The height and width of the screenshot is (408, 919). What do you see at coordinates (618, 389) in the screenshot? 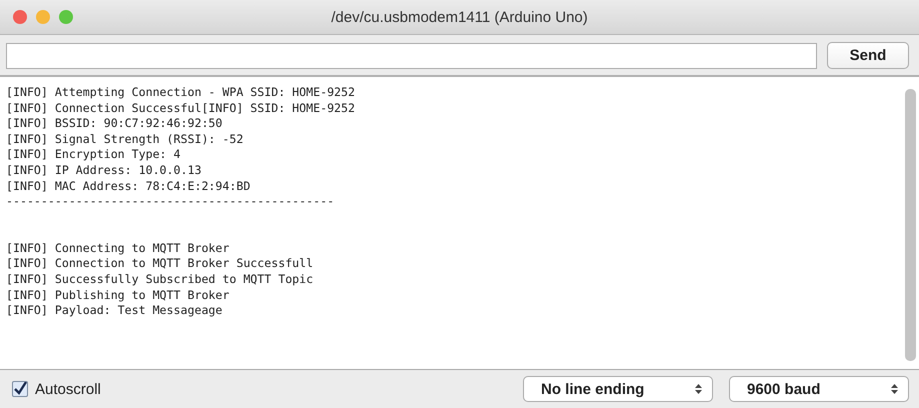
I see `dropdown-select: No line ending` at bounding box center [618, 389].